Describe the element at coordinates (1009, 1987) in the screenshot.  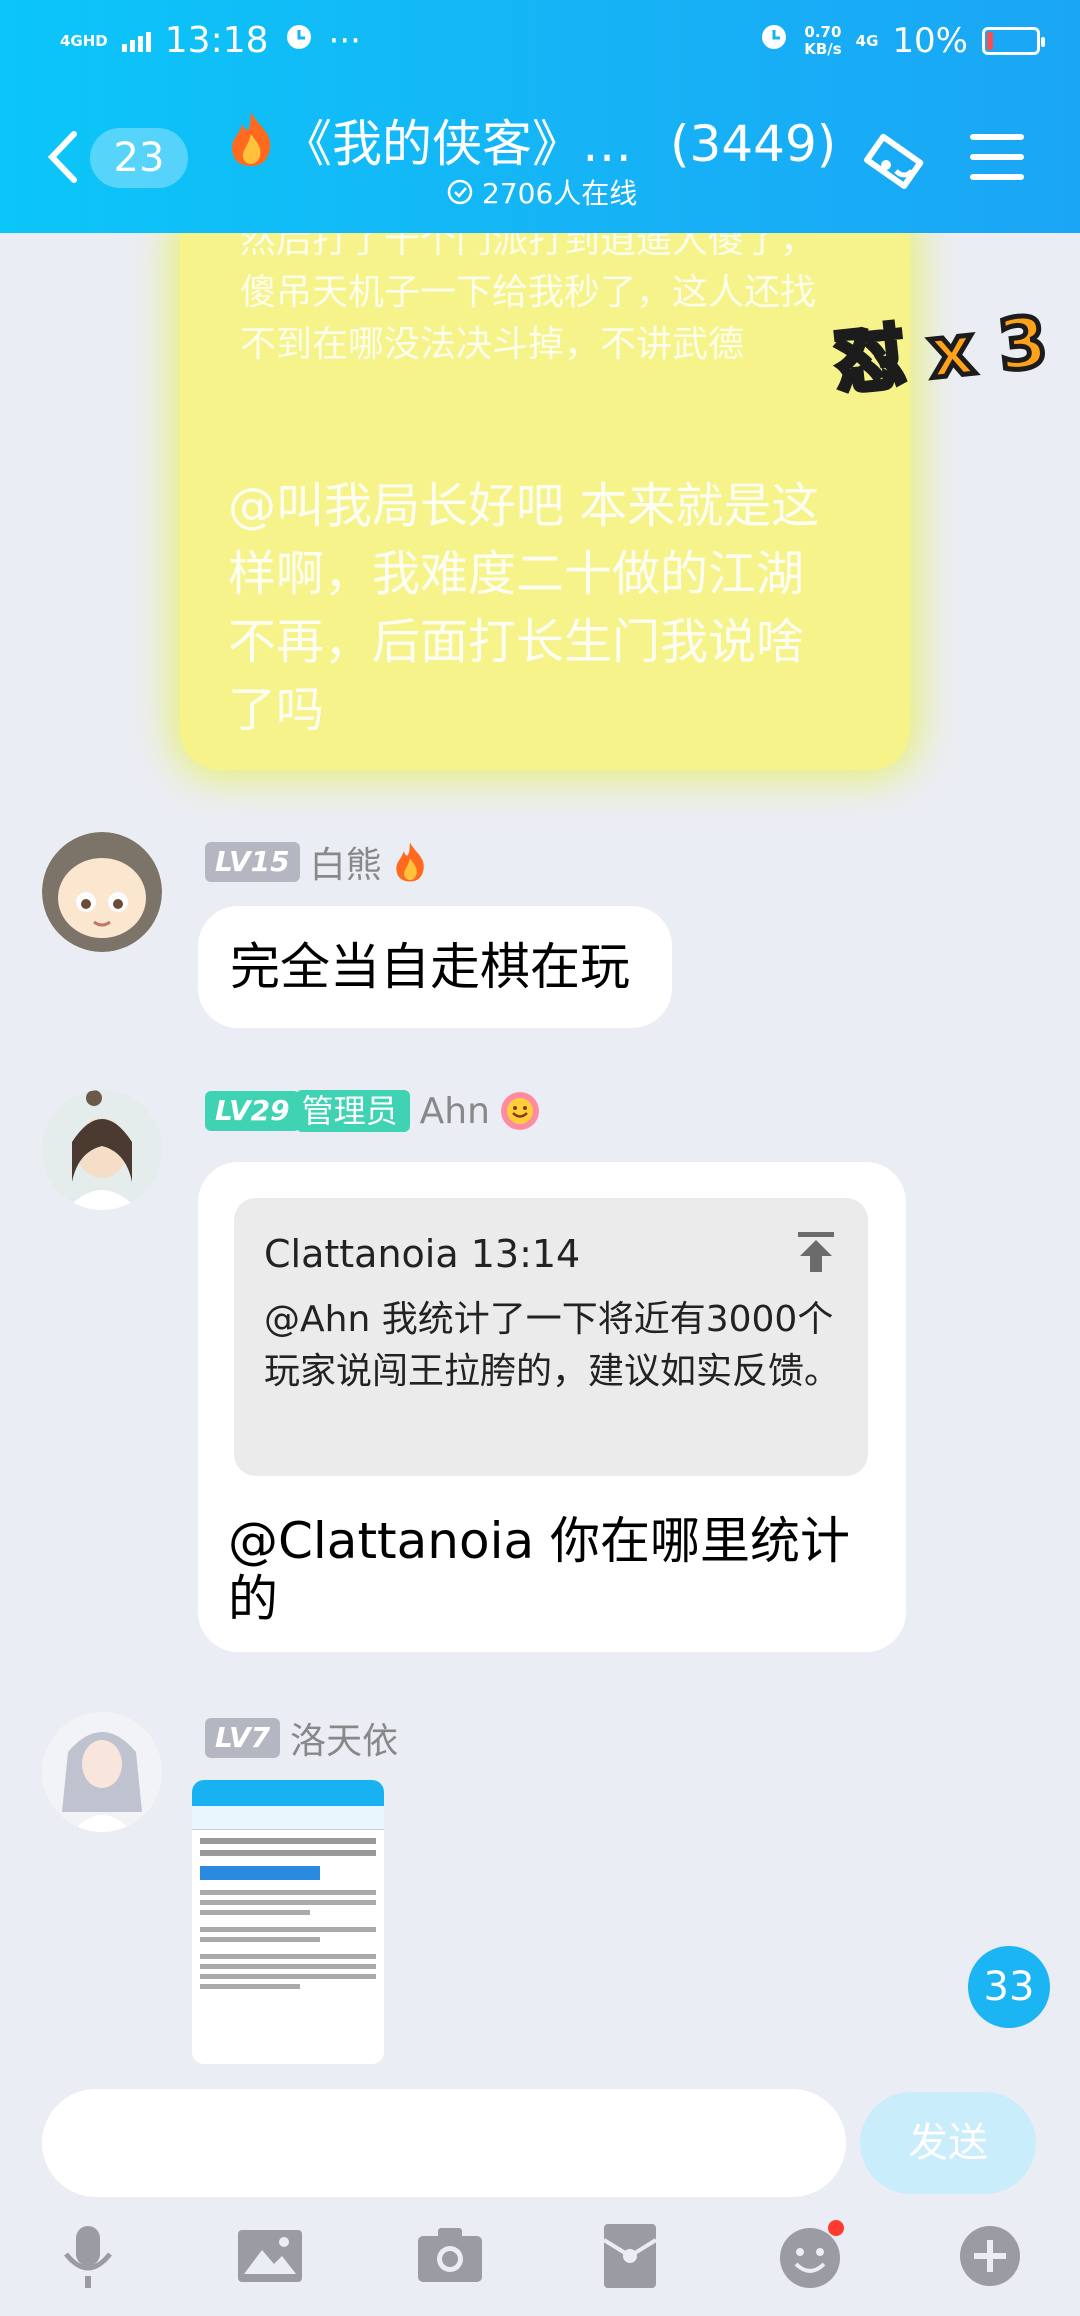
I see `new-messages-badge: 33` at that location.